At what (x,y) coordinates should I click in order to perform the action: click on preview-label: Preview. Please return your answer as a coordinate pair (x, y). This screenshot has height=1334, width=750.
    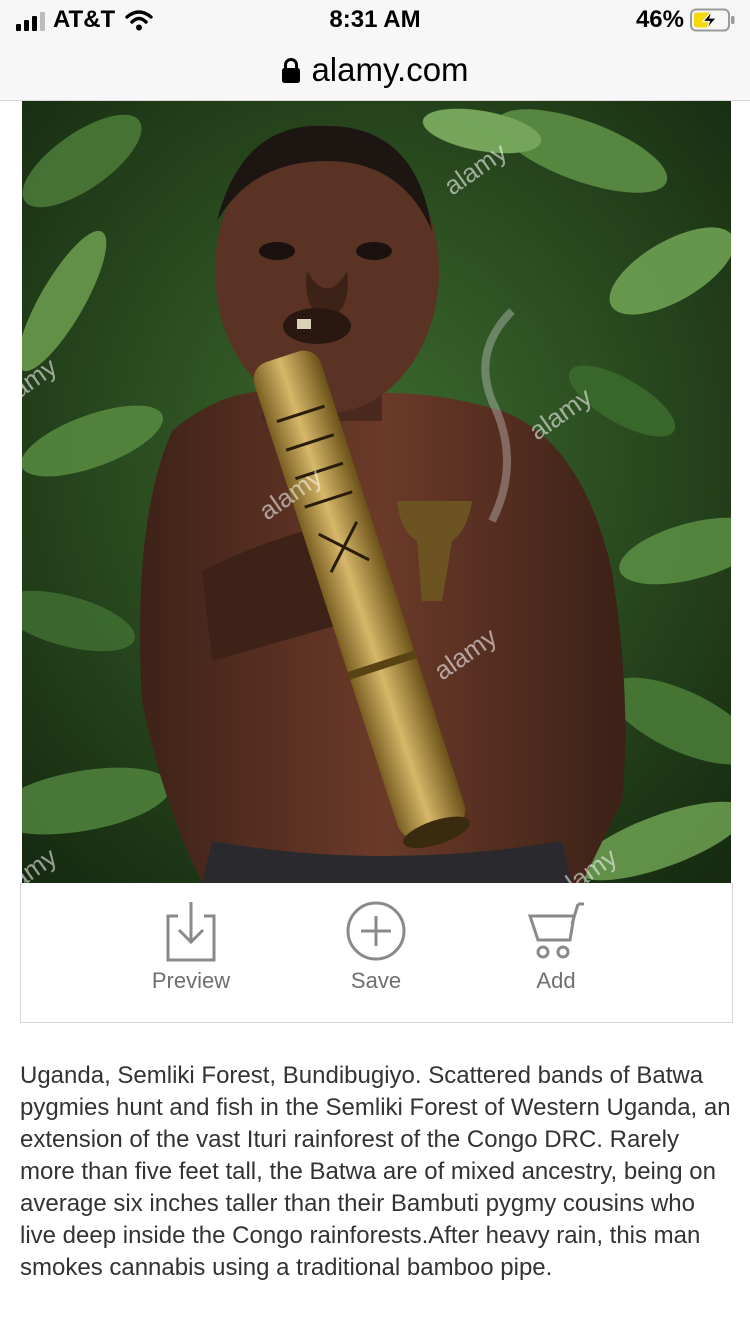
    Looking at the image, I should click on (191, 980).